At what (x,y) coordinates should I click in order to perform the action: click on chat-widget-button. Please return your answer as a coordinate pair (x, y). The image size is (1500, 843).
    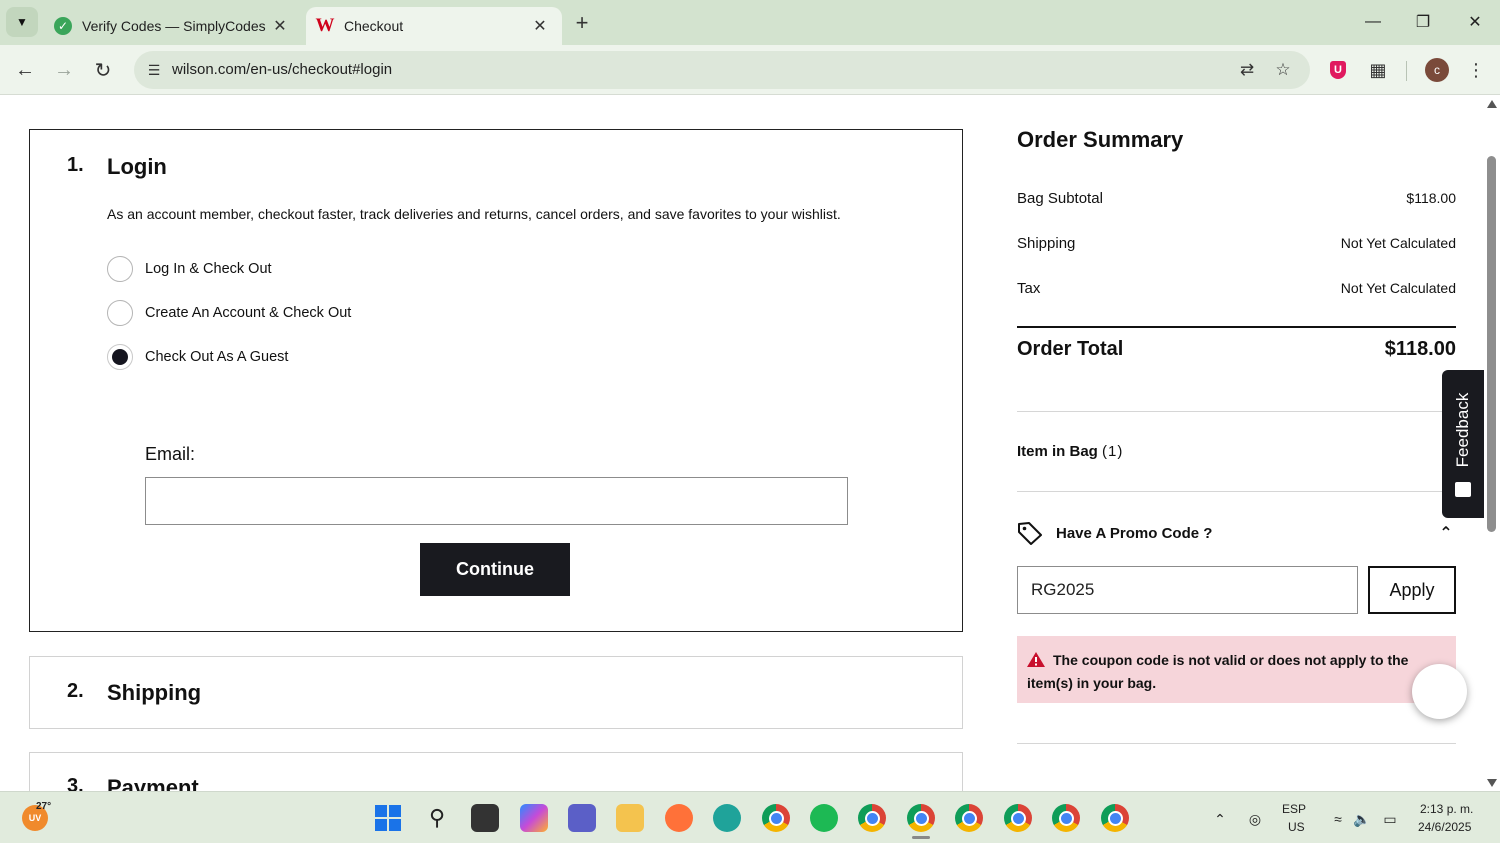
    Looking at the image, I should click on (1439, 691).